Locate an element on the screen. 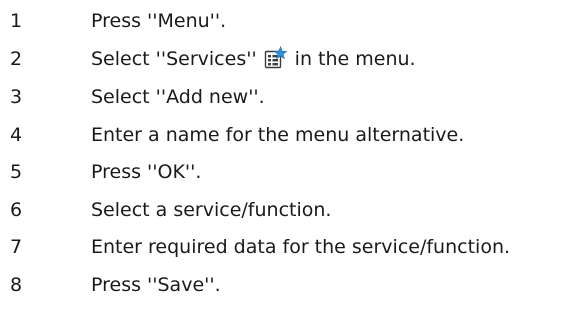  step-number: 5 is located at coordinates (16, 172).